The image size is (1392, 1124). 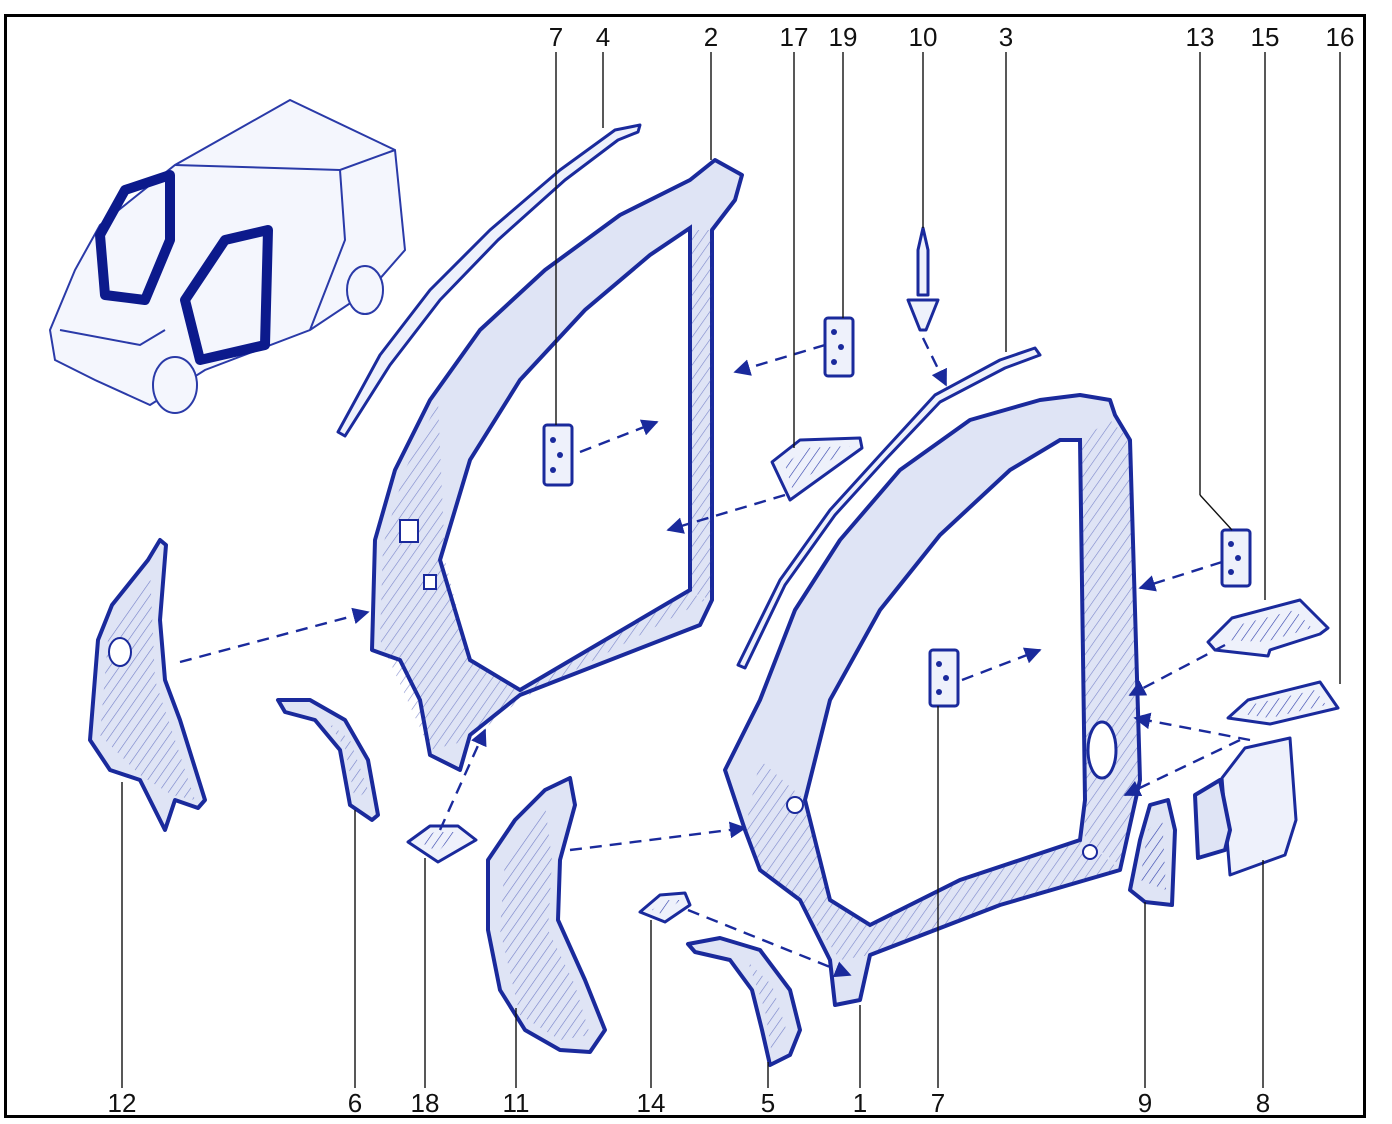 What do you see at coordinates (425, 1103) in the screenshot?
I see `callout-18: 18` at bounding box center [425, 1103].